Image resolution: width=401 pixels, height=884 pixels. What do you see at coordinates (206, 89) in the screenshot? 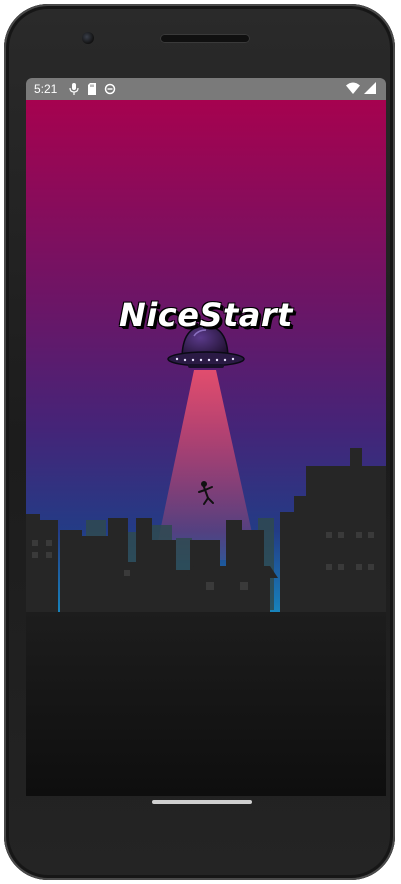
I see `status-bar: 5:21` at bounding box center [206, 89].